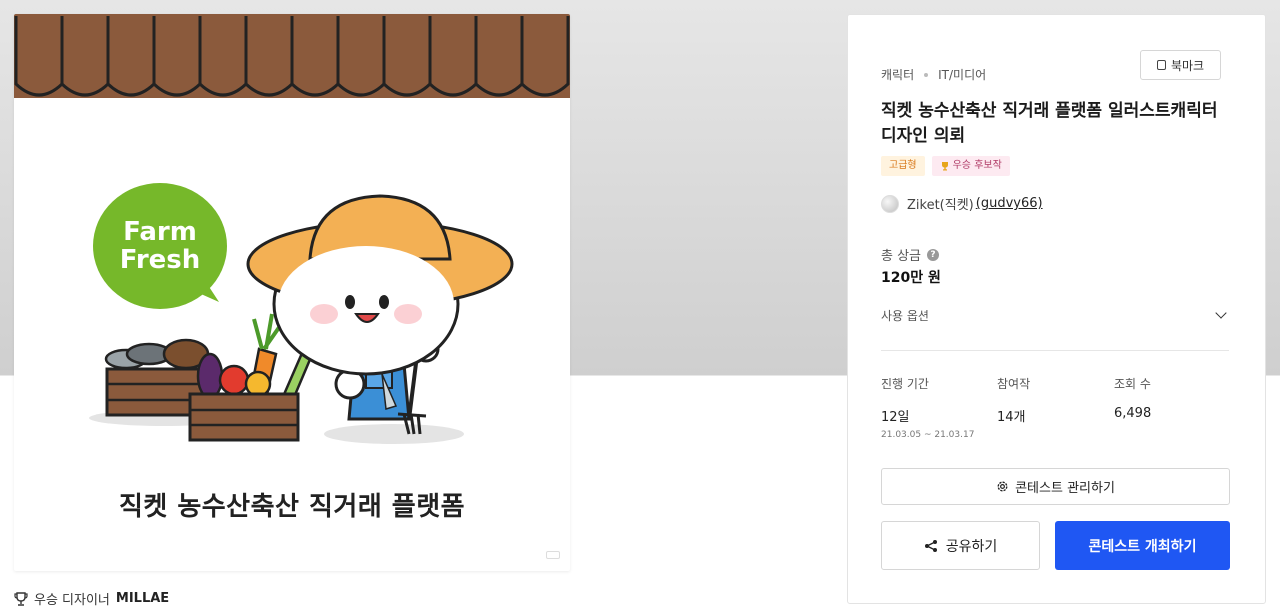 This screenshot has height=616, width=1280. I want to click on stat-entries: 참여작 14개, so click(1013, 400).